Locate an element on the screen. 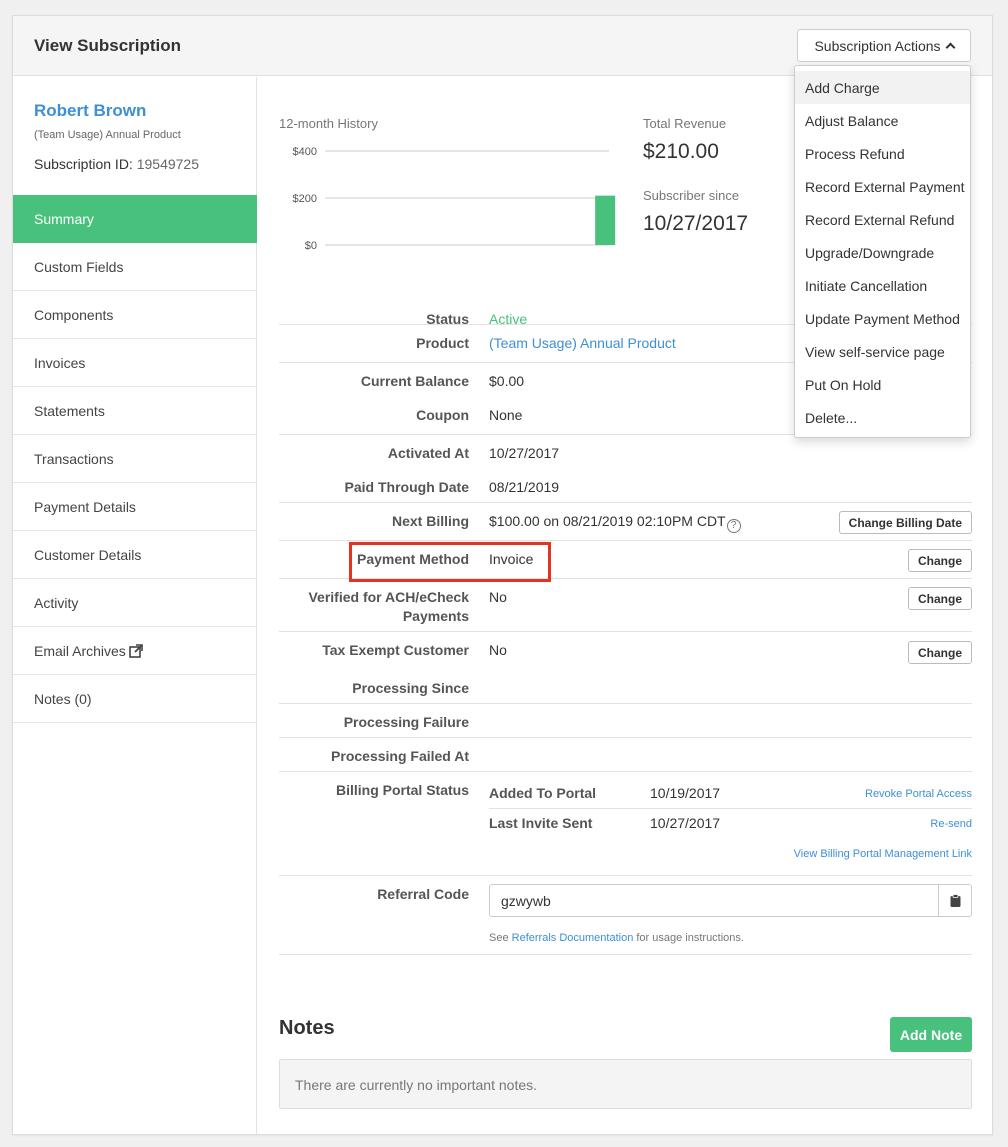 The width and height of the screenshot is (1008, 1147). chart-ytick-label: $200 is located at coordinates (305, 199).